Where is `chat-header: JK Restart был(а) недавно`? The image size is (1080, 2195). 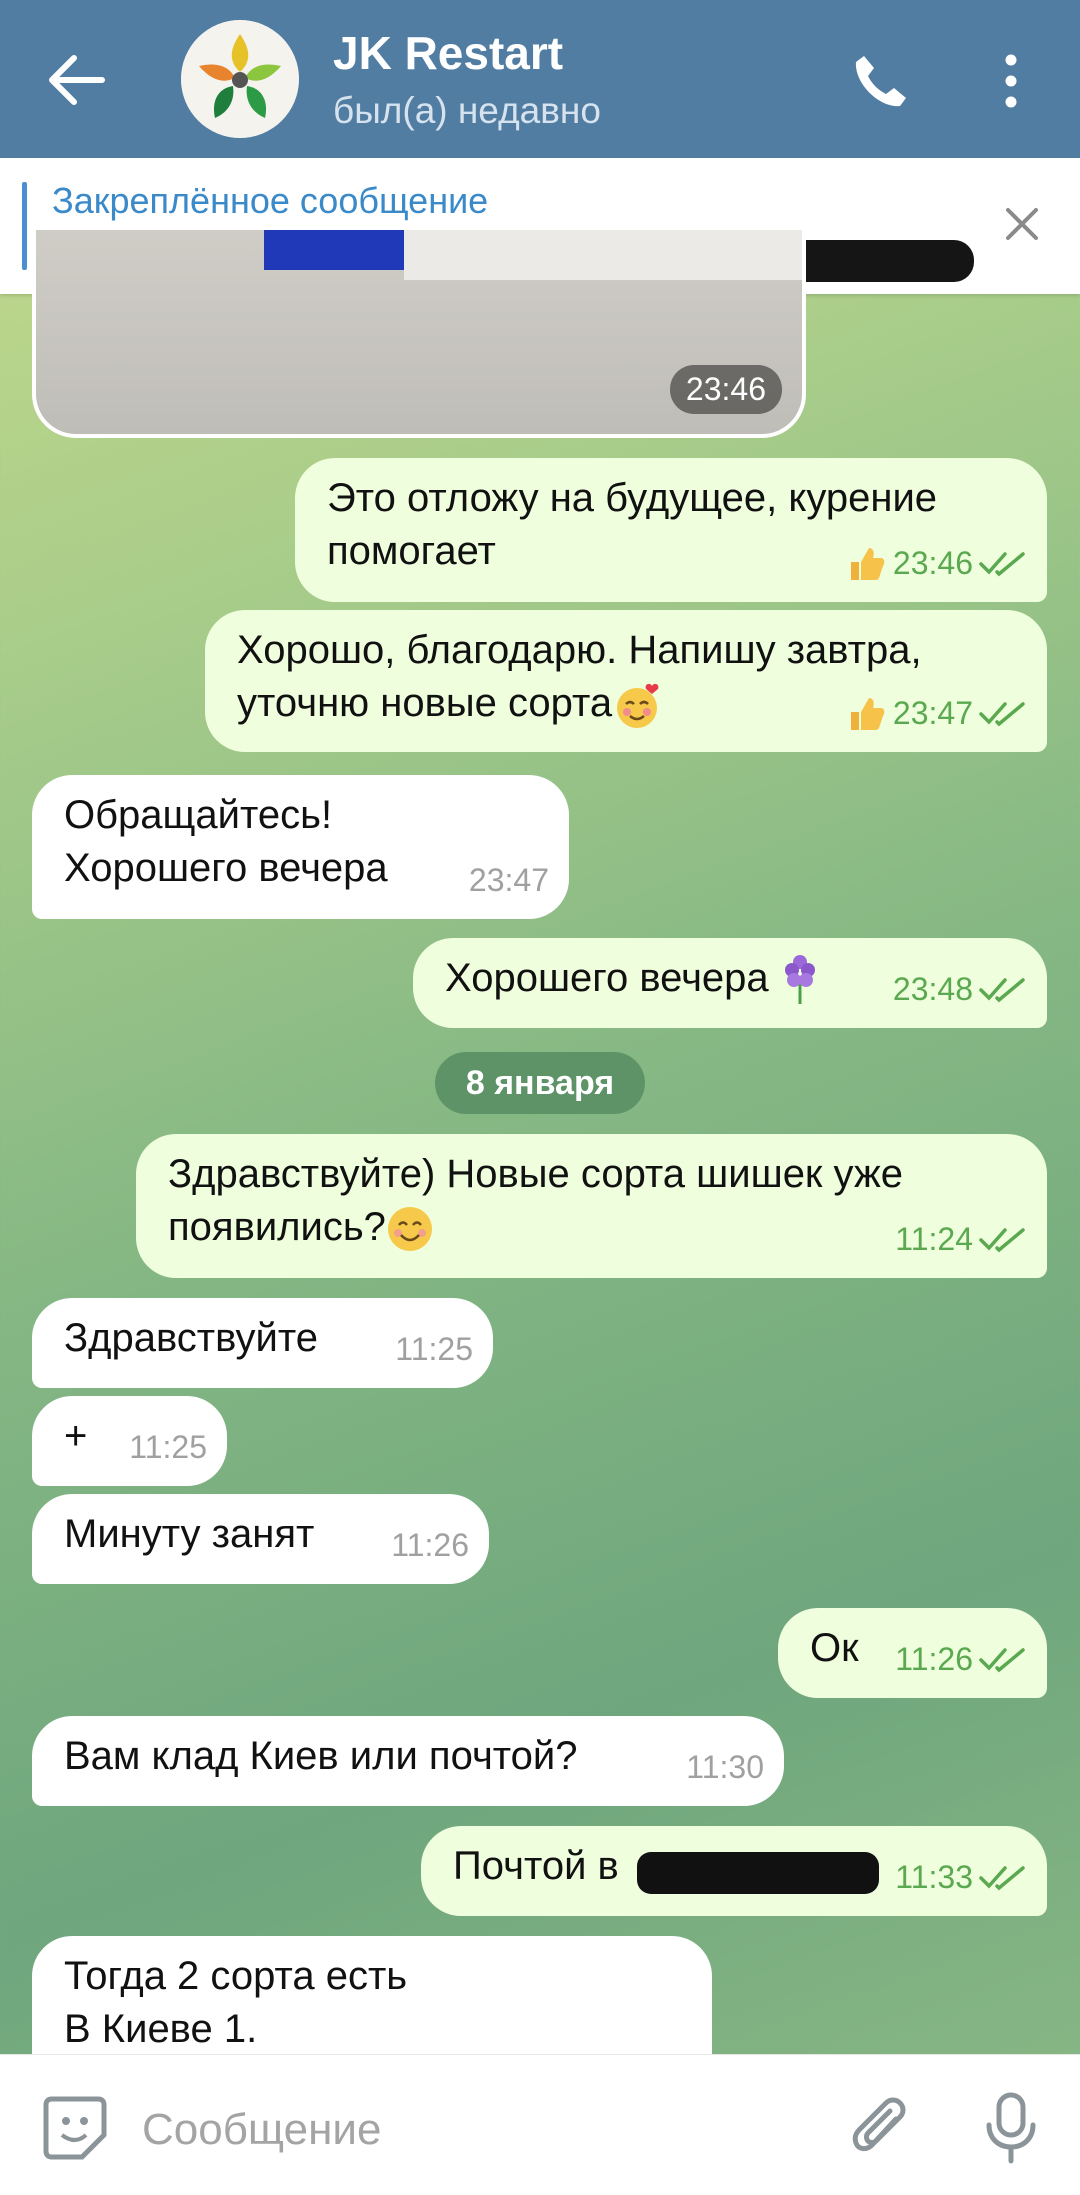
chat-header: JK Restart был(а) недавно is located at coordinates (540, 79).